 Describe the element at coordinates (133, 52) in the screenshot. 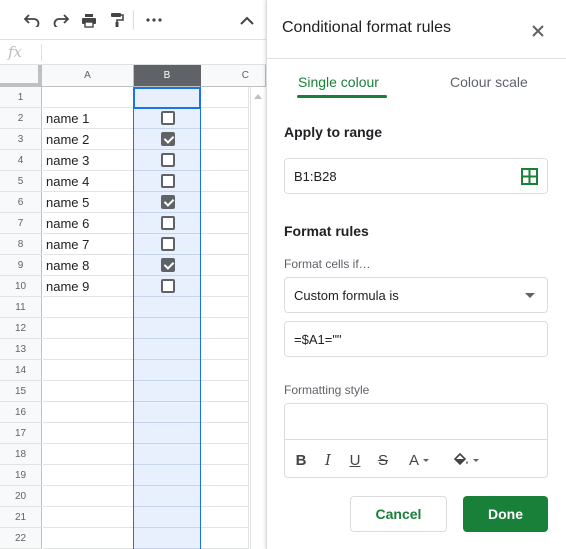

I see `formula-bar: fx` at that location.